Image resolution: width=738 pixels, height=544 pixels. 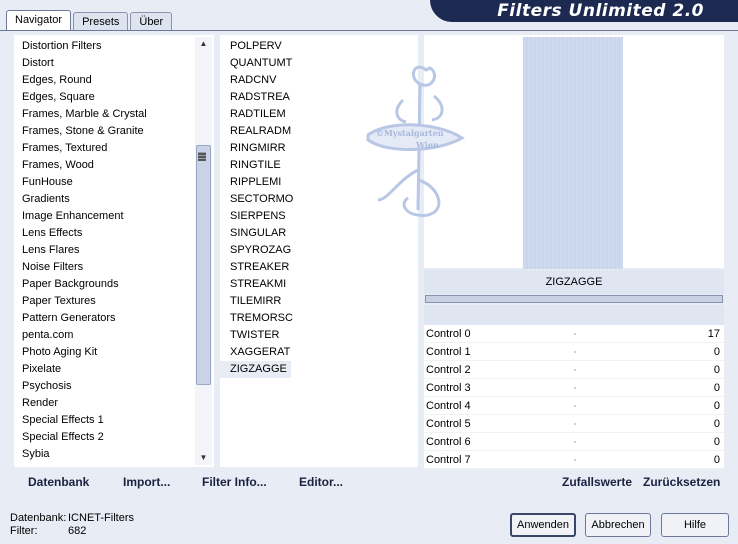 What do you see at coordinates (114, 63) in the screenshot?
I see `category-item: Distort` at bounding box center [114, 63].